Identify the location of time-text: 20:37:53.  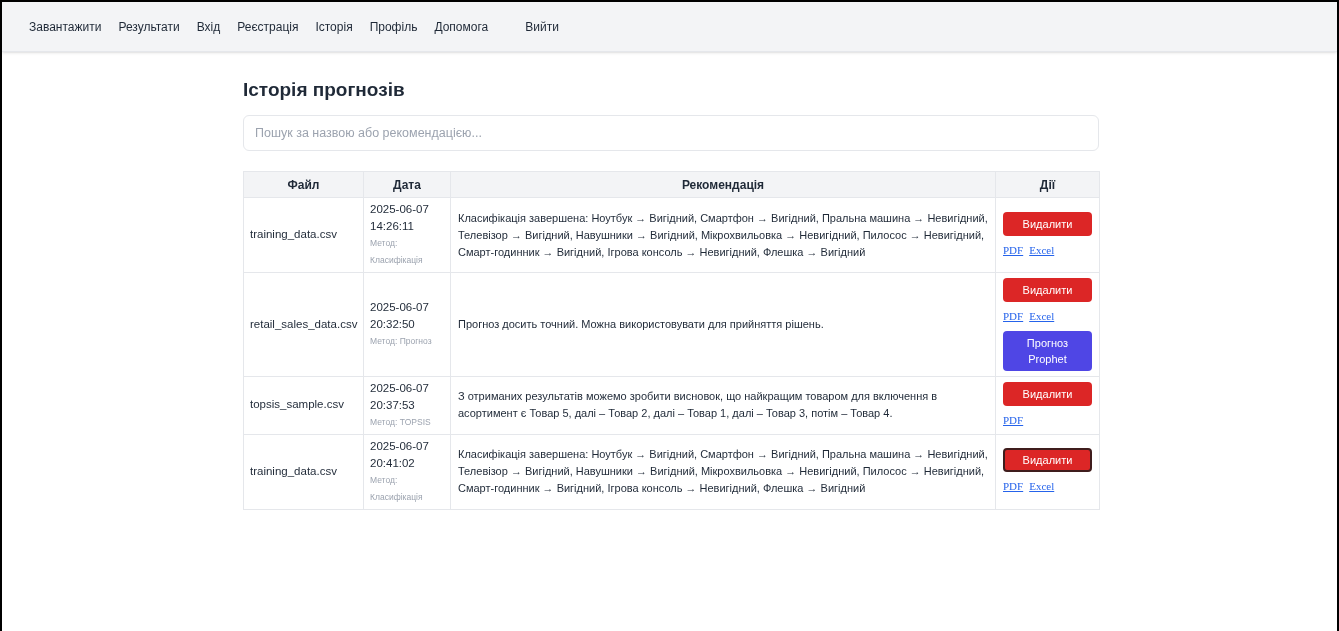
(393, 405).